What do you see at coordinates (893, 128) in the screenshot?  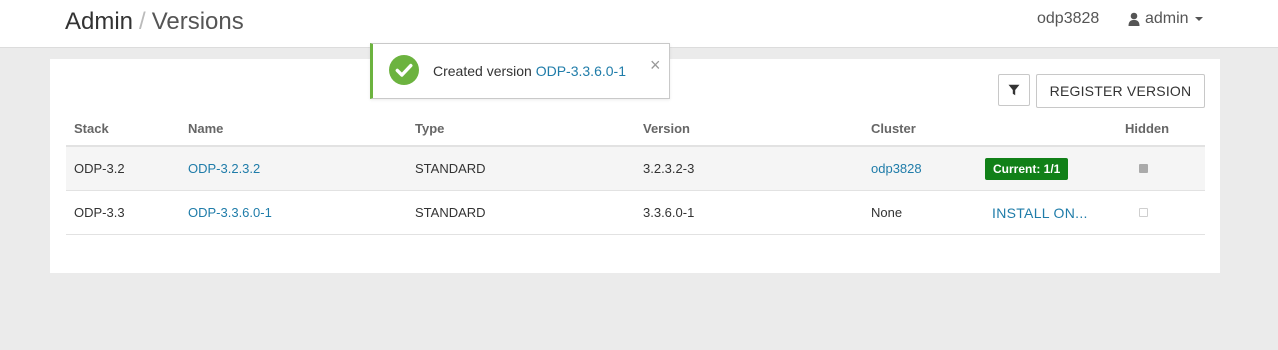 I see `column-header-cluster: Cluster` at bounding box center [893, 128].